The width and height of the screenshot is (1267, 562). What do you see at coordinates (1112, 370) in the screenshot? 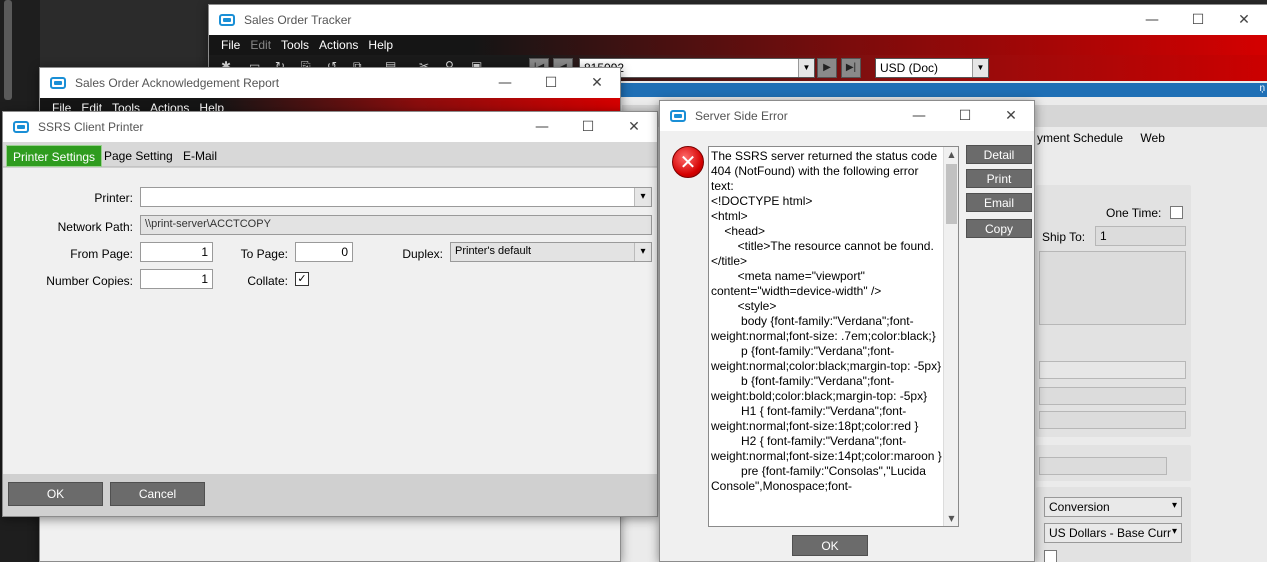
I see `ship-via-select` at bounding box center [1112, 370].